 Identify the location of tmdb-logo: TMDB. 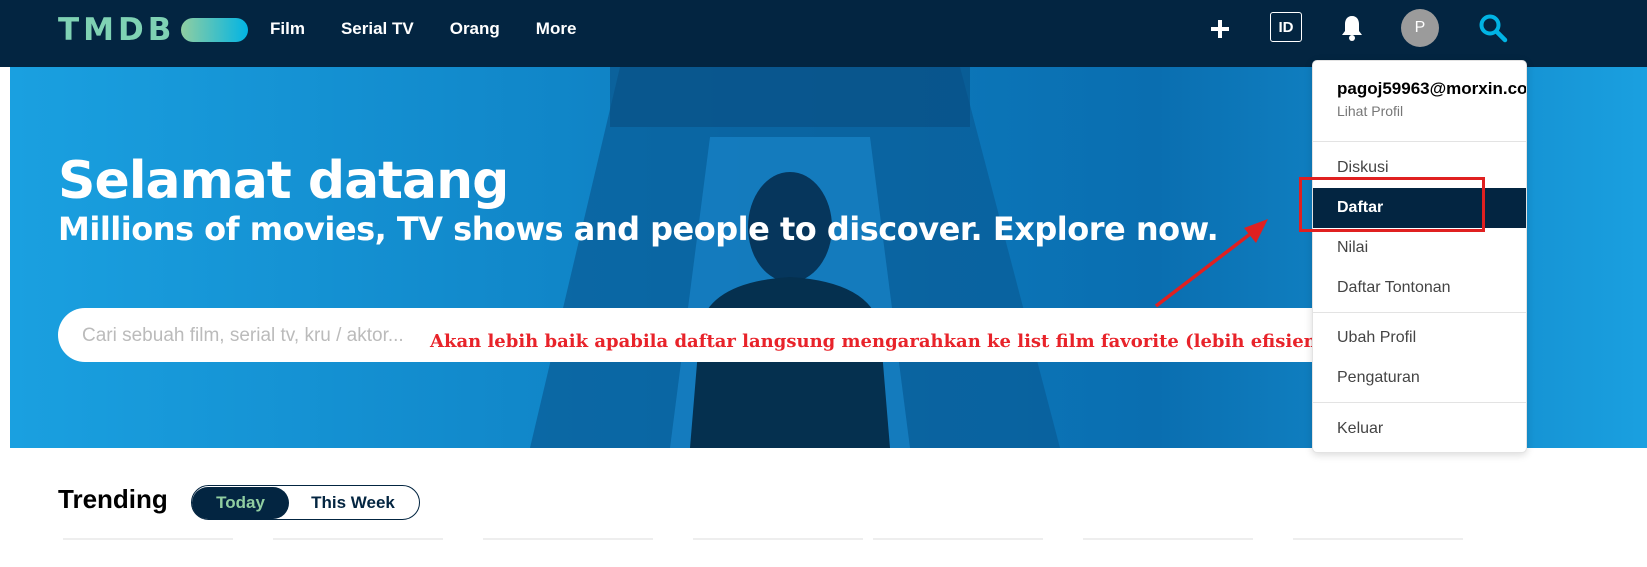
(153, 30).